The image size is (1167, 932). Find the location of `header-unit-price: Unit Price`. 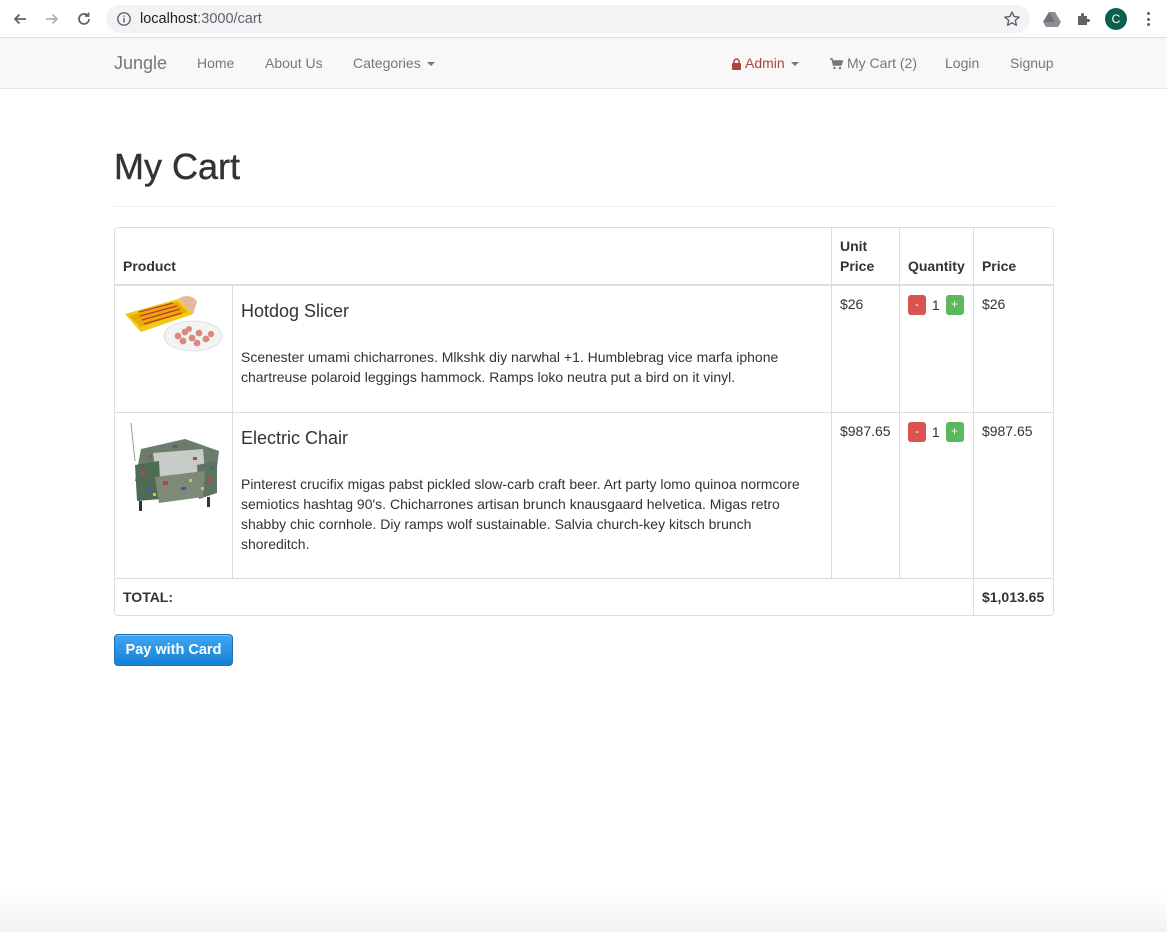

header-unit-price: Unit Price is located at coordinates (864, 257).